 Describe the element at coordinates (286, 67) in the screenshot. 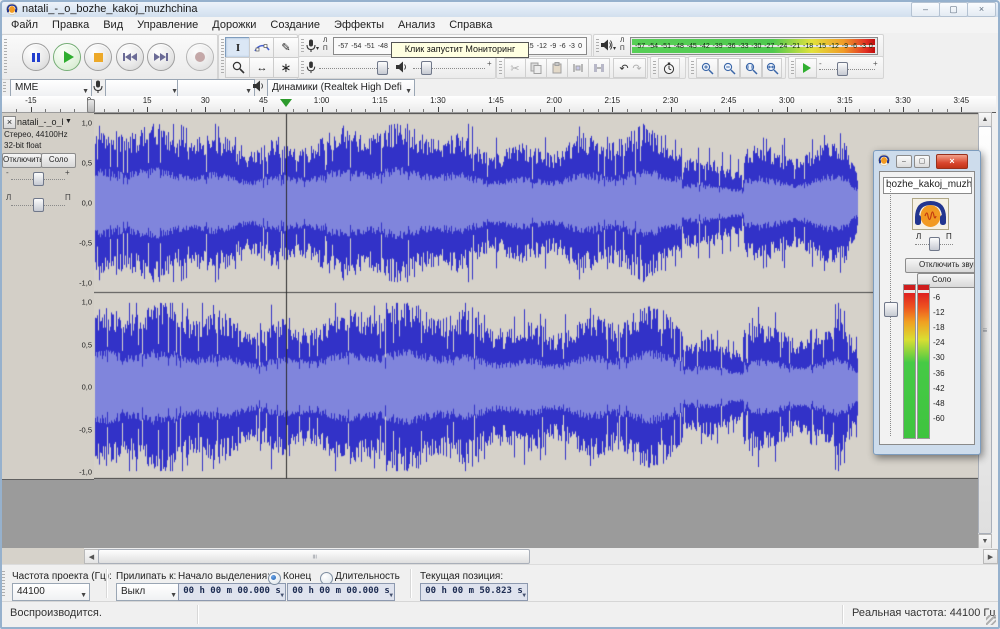

I see `multi-tool-button: ∗` at that location.